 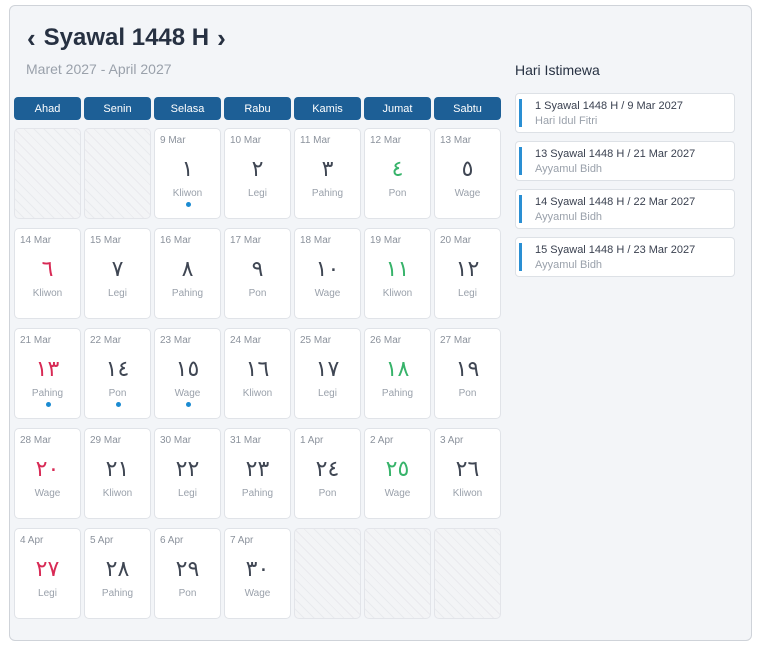 I want to click on day-cell: 16 Mar ٨ Pahing, so click(x=187, y=273).